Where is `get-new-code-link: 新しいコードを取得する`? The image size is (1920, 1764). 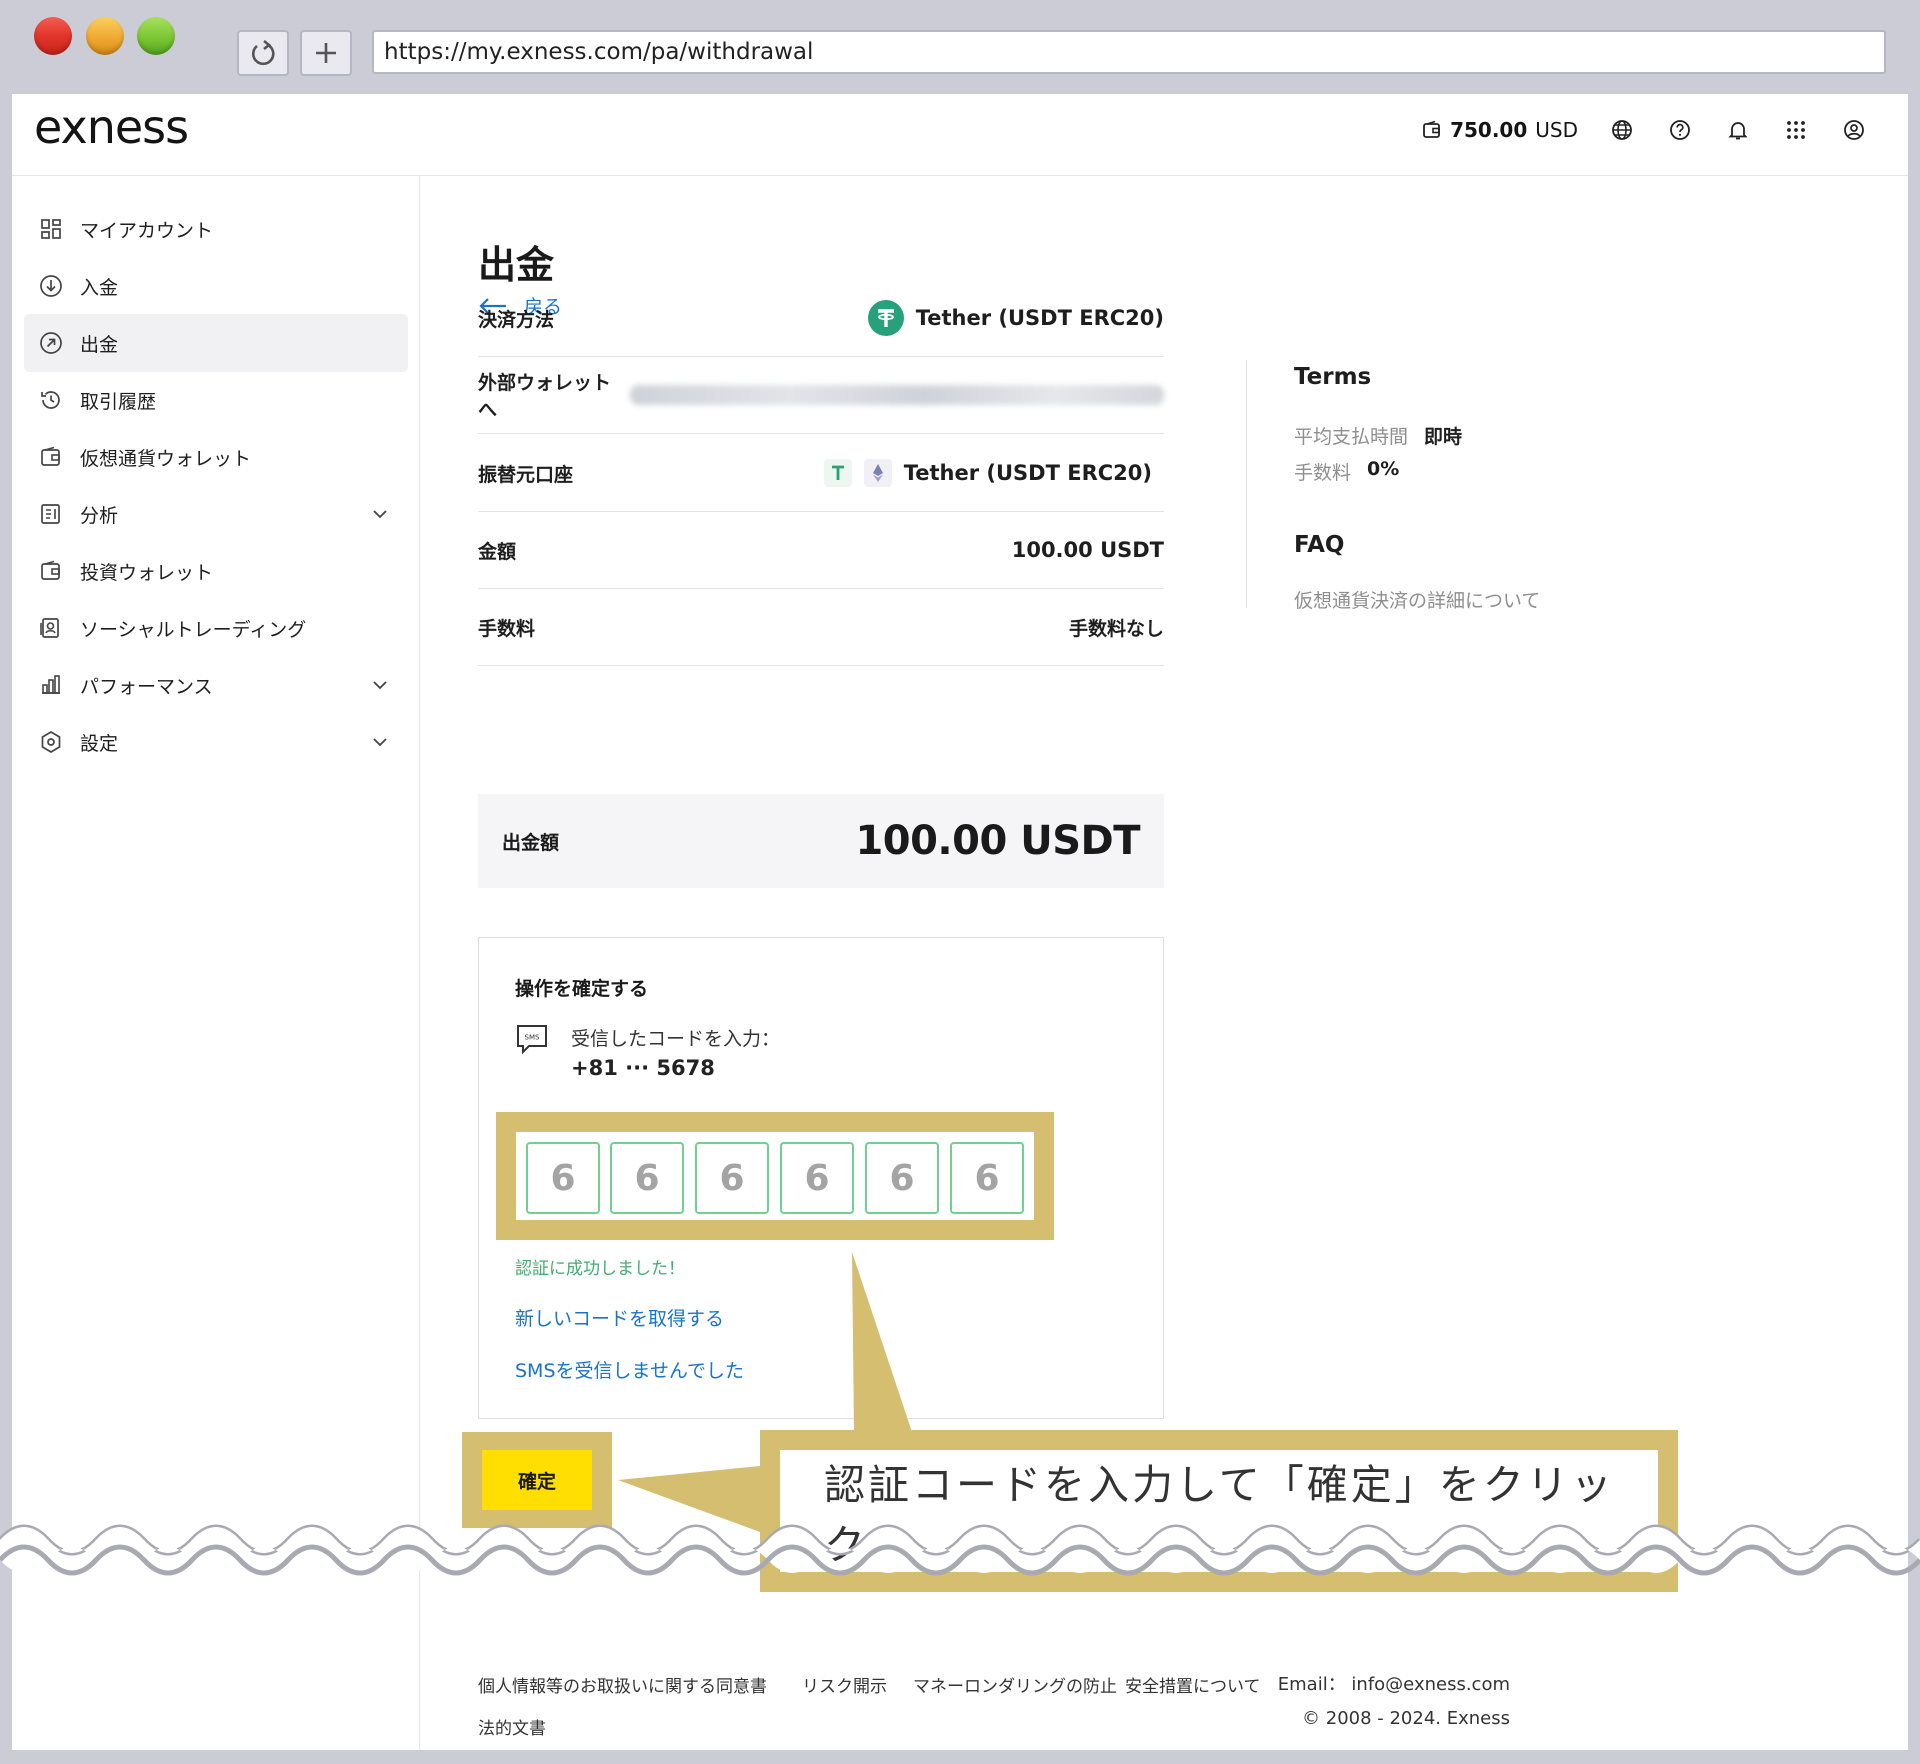
get-new-code-link: 新しいコードを取得する is located at coordinates (619, 1317).